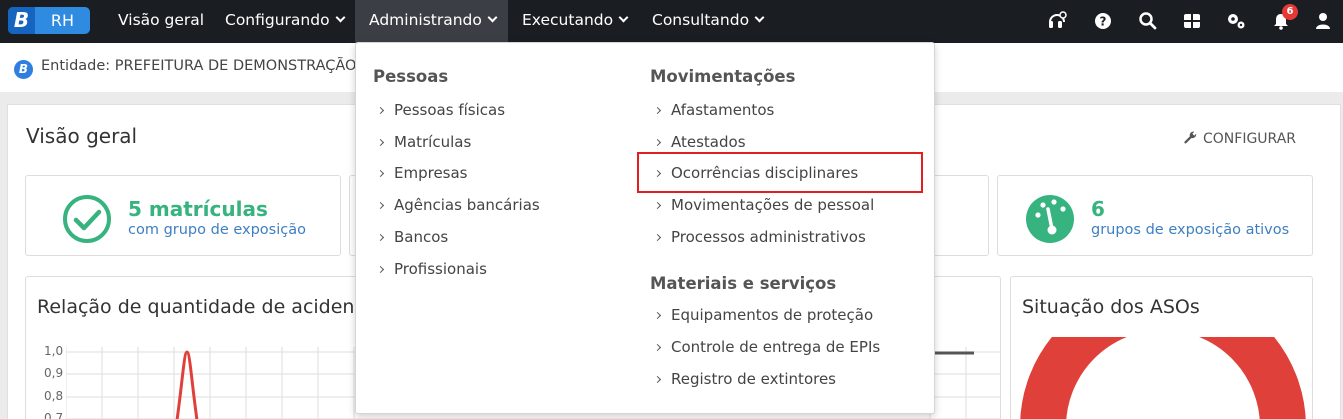 The image size is (1343, 419). Describe the element at coordinates (422, 173) in the screenshot. I see `menu-item-empresas: Empresas` at that location.